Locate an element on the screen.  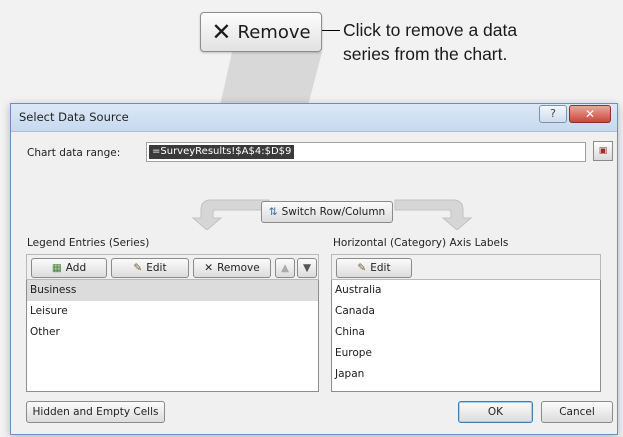
hidden-empty-cells-label: Hidden and Empty Cells is located at coordinates (95, 412).